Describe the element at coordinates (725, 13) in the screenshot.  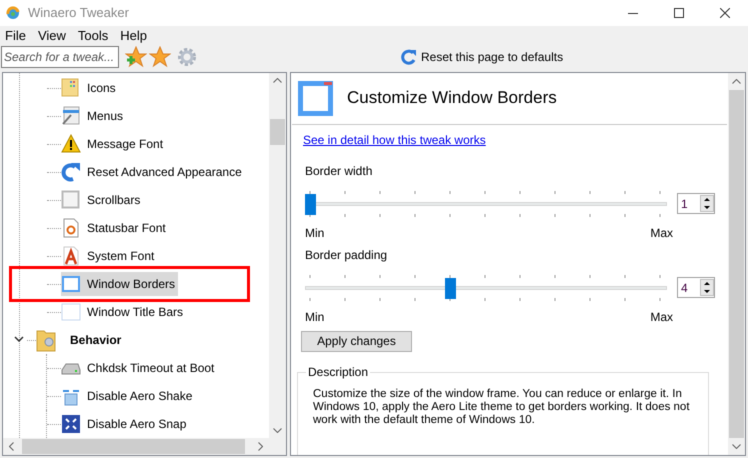
I see `close-icon` at that location.